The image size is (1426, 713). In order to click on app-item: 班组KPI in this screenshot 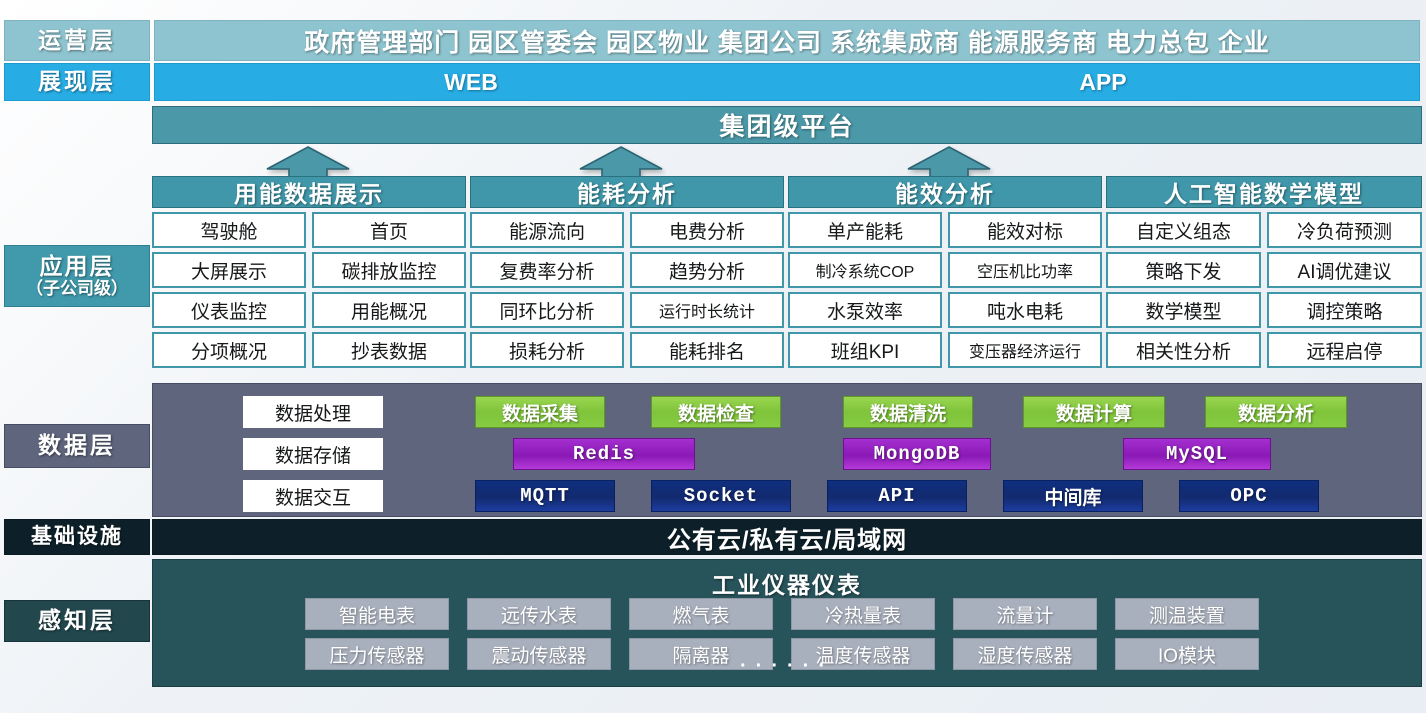, I will do `click(865, 350)`.